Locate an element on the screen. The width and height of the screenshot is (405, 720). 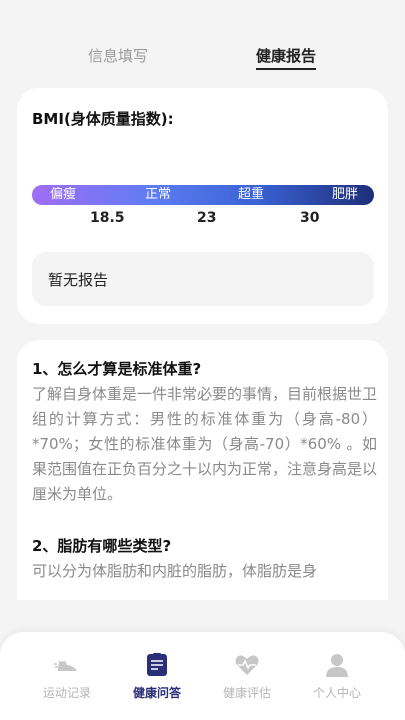
bmi-threshold-2: 23 is located at coordinates (207, 218).